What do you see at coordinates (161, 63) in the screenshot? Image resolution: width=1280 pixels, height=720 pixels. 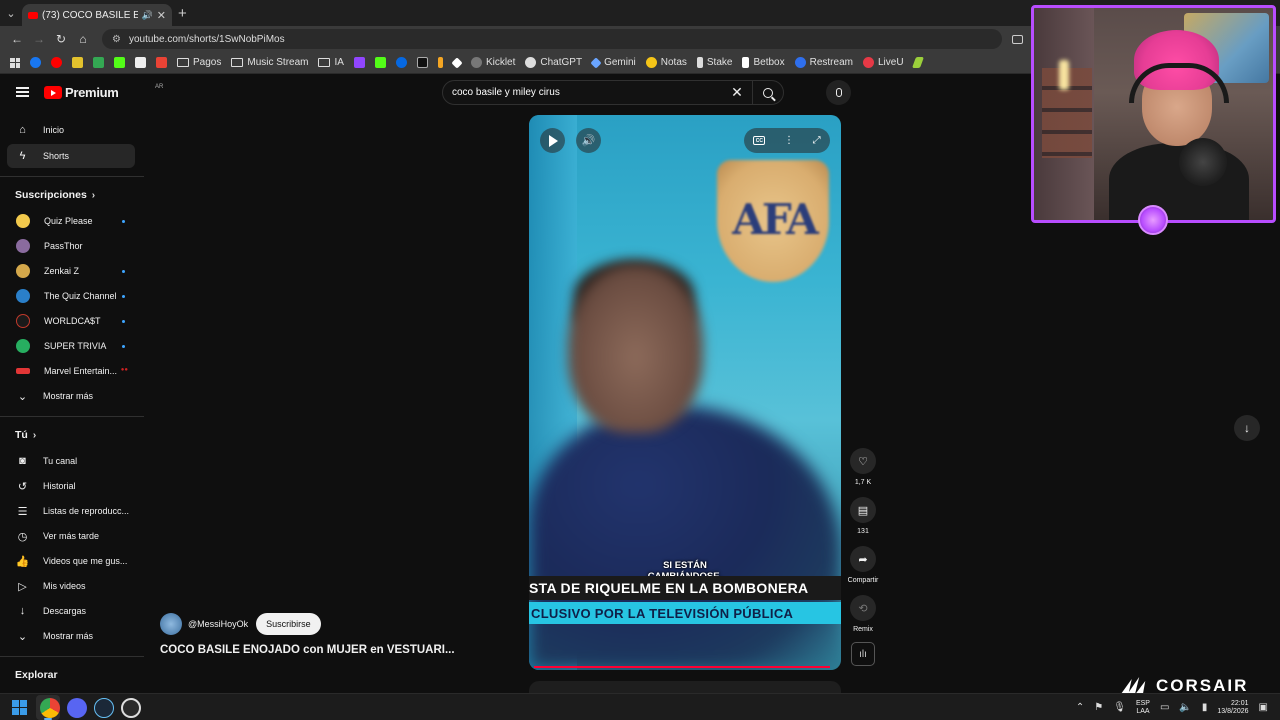 I see `bookmark-gmail` at bounding box center [161, 63].